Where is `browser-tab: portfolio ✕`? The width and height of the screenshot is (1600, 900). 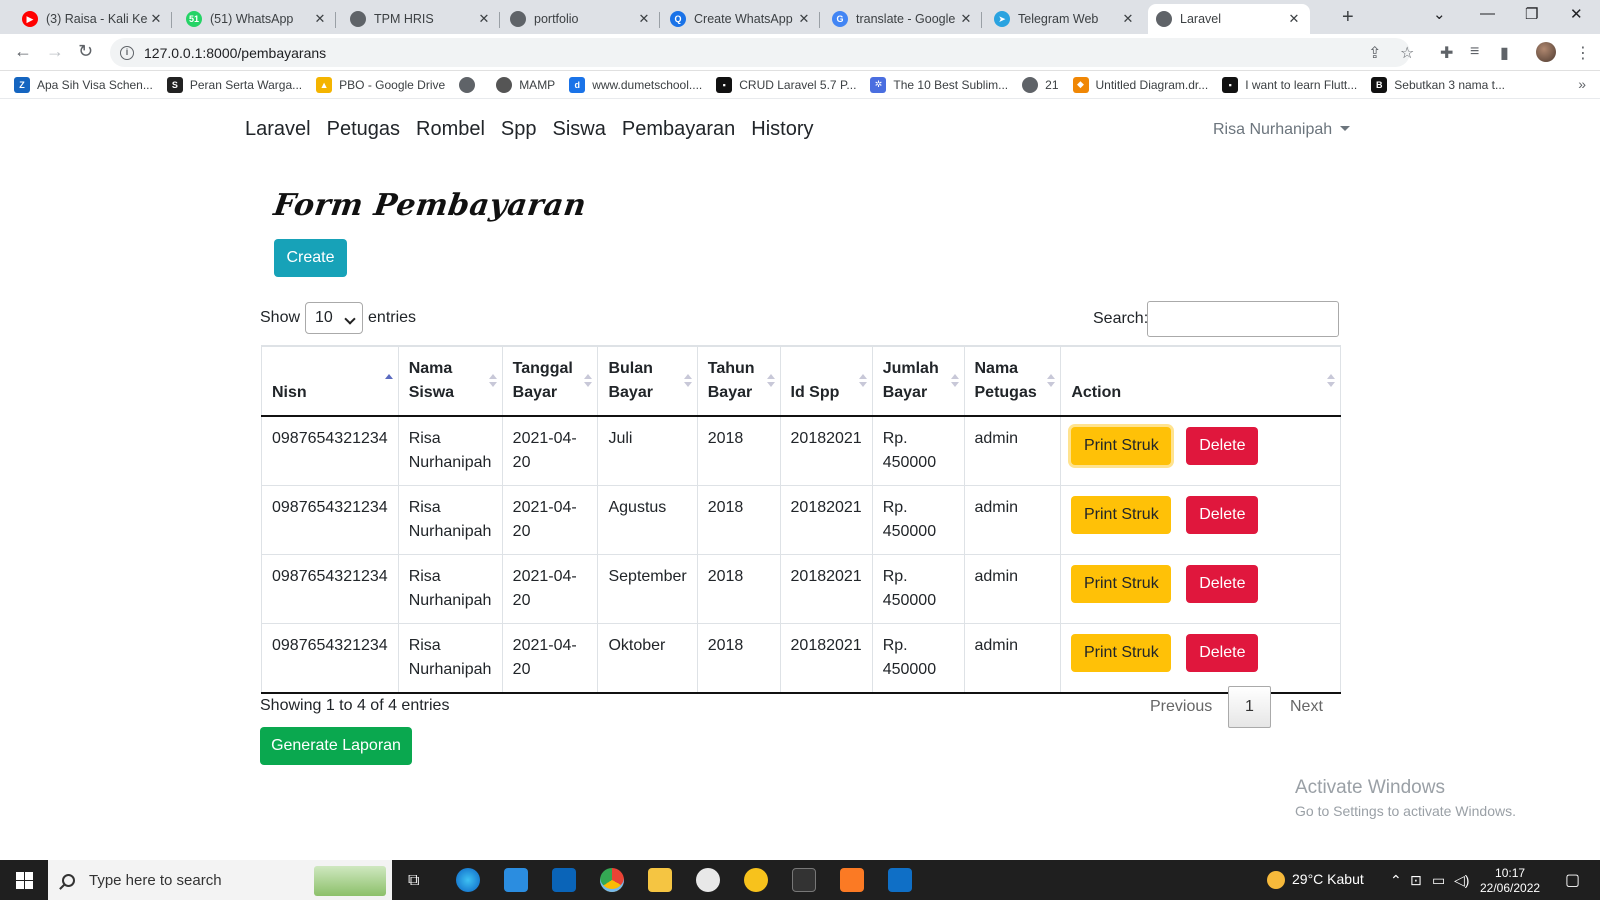 browser-tab: portfolio ✕ is located at coordinates (581, 19).